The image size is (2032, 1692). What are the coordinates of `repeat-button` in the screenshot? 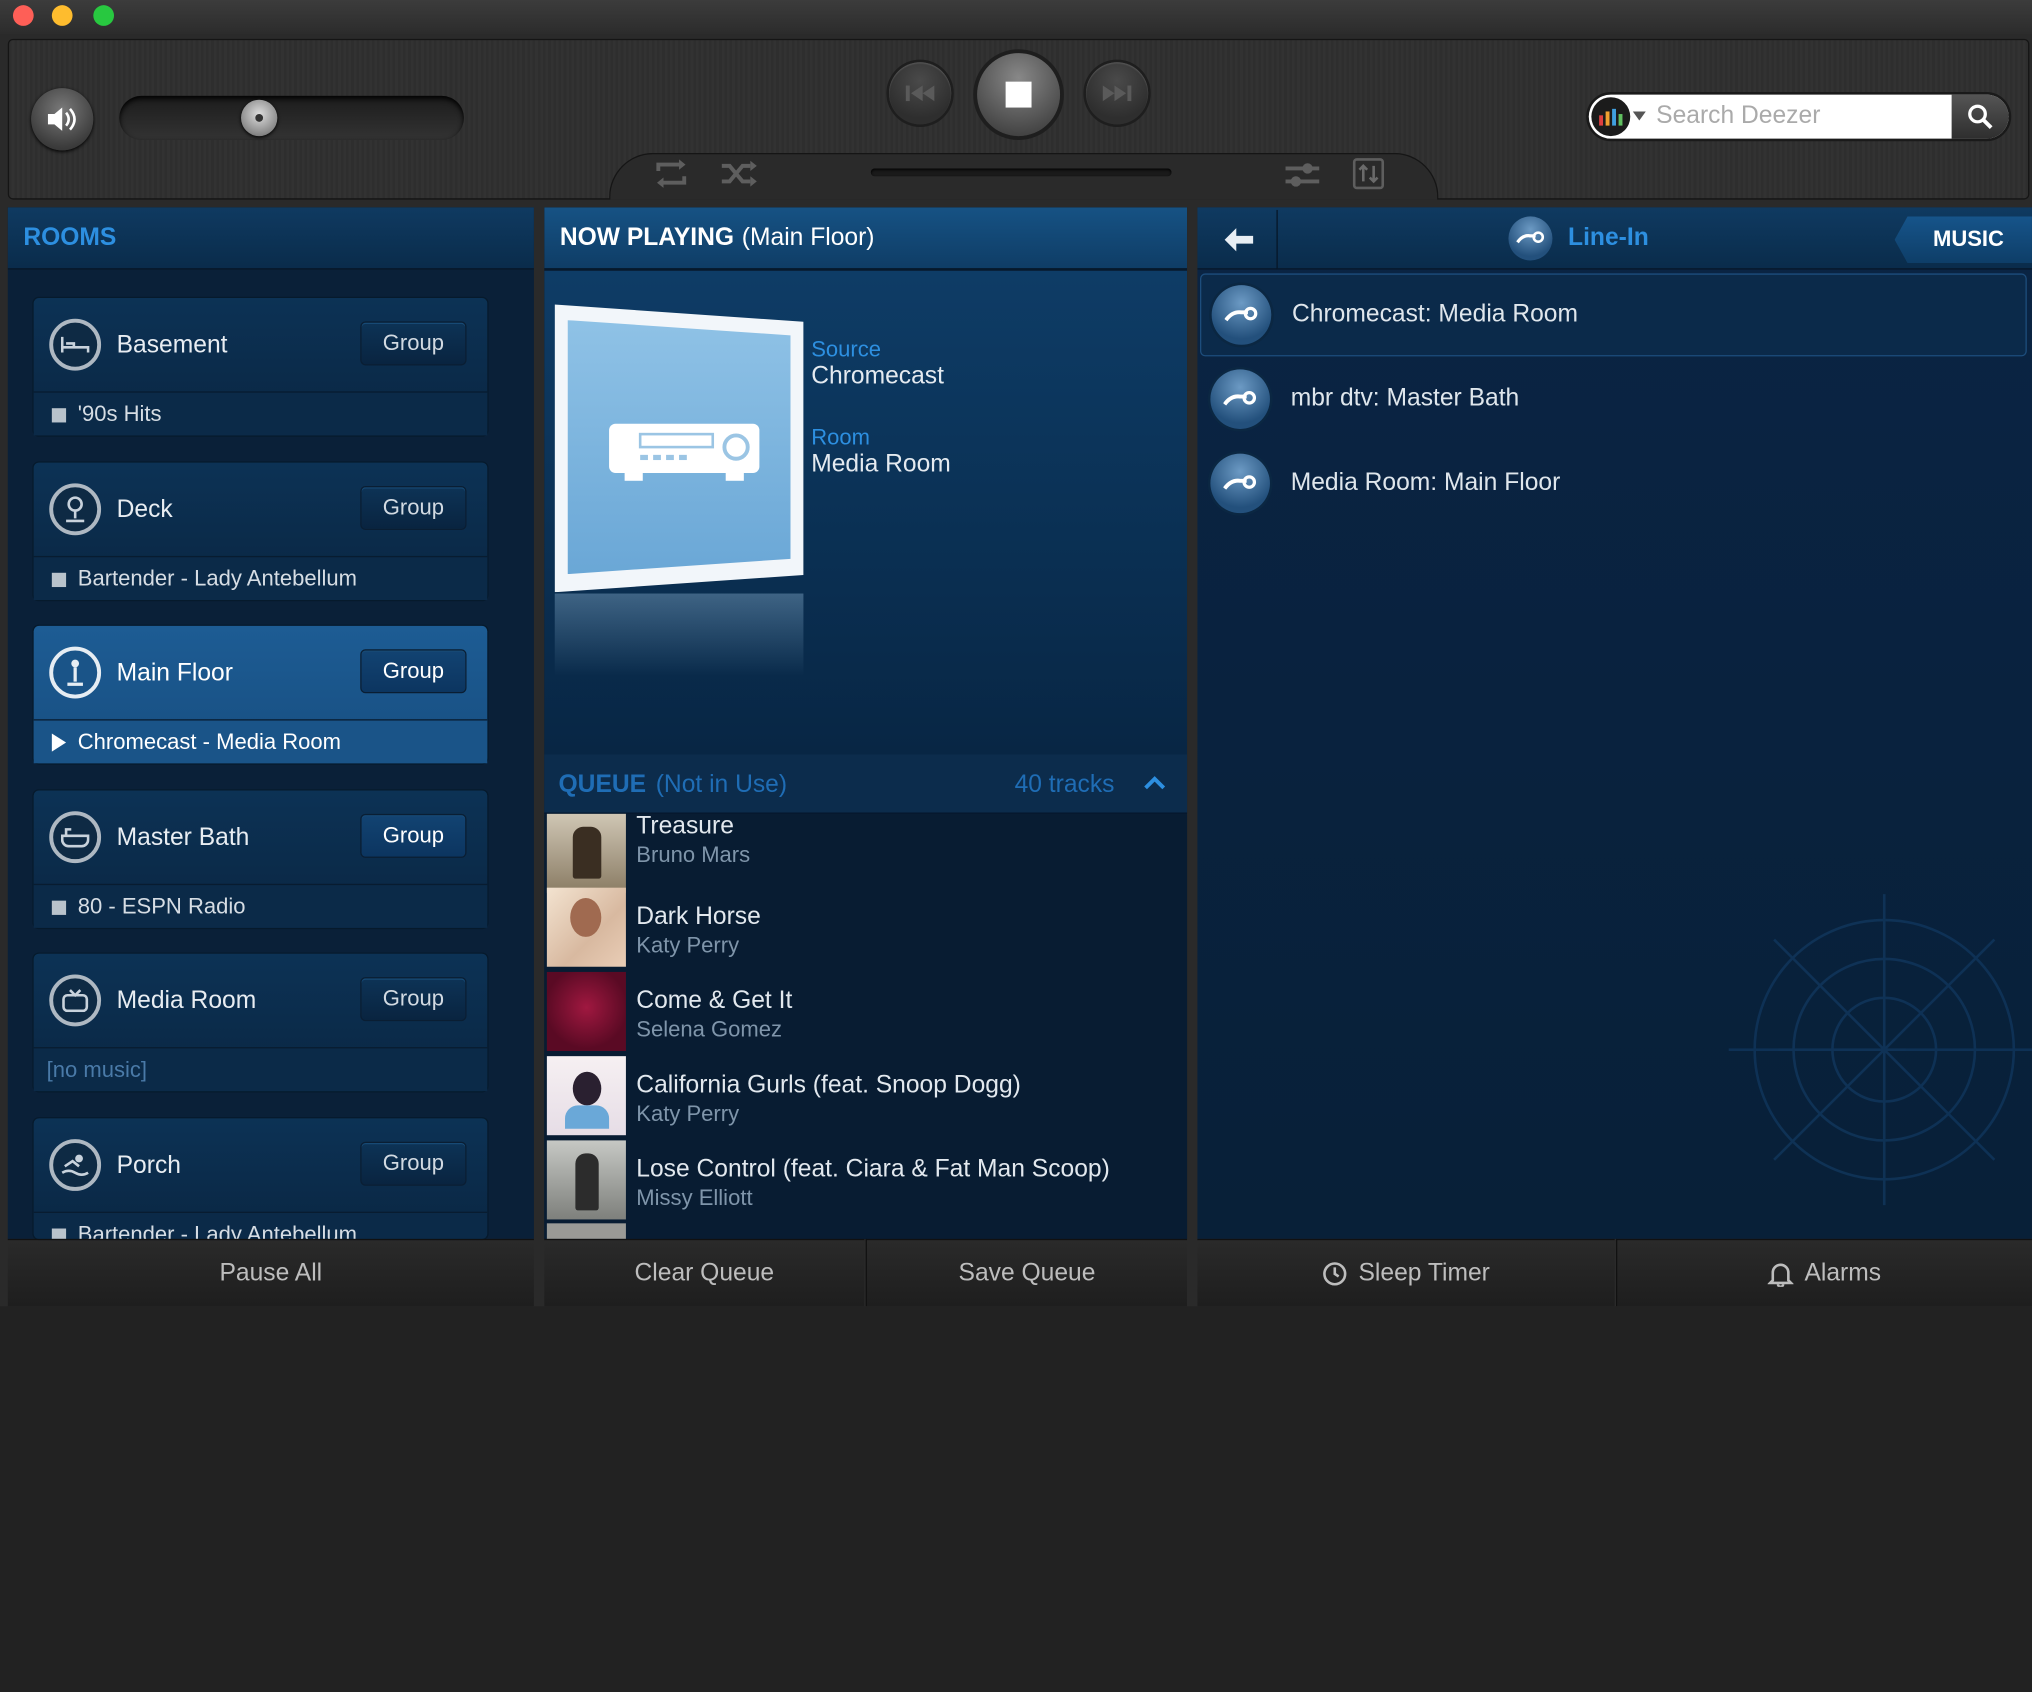 It's located at (671, 177).